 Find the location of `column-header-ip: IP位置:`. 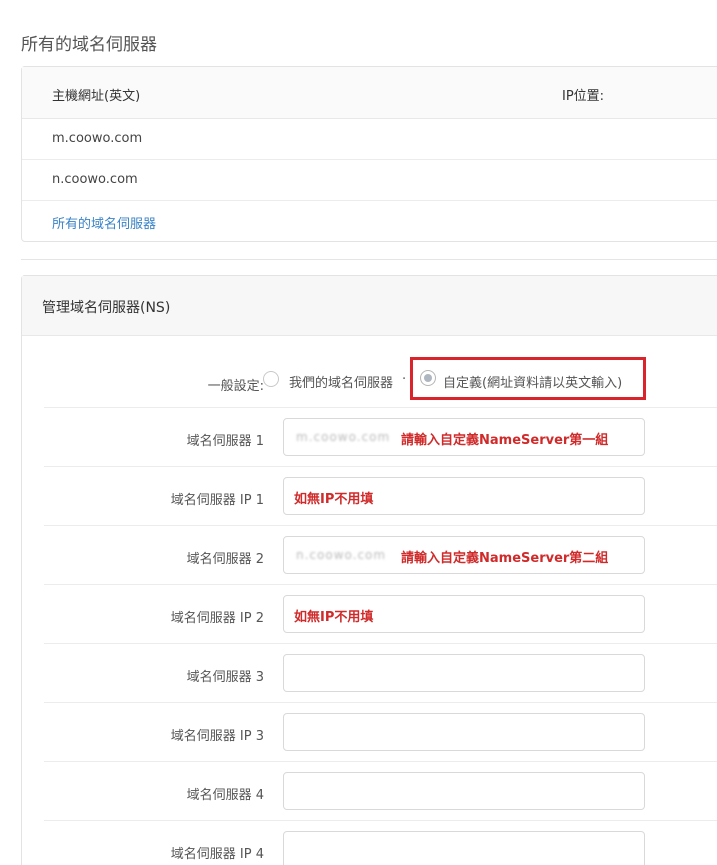

column-header-ip: IP位置: is located at coordinates (583, 96).